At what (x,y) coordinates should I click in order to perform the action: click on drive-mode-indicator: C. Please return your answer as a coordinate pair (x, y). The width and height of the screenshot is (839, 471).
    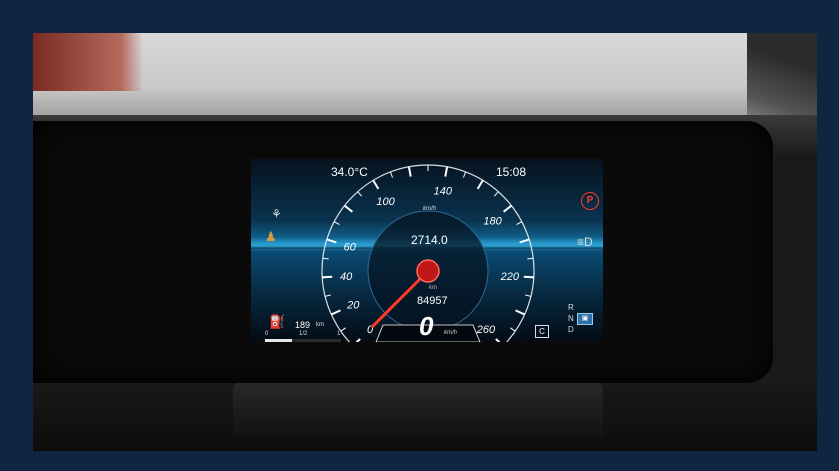
    Looking at the image, I should click on (542, 331).